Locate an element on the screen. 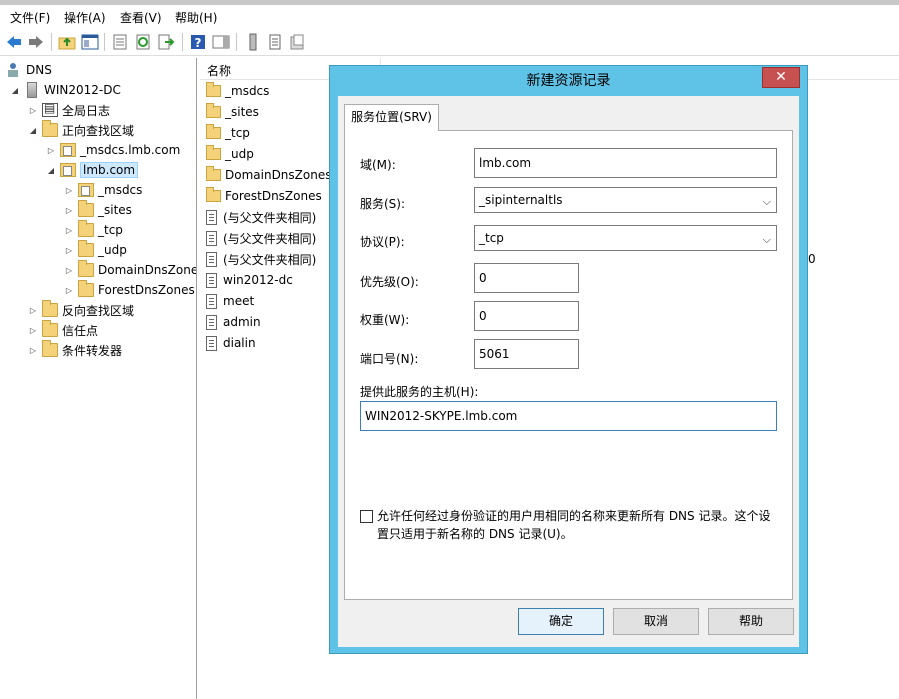 The height and width of the screenshot is (699, 899). tree-label: _msdcs.lmb.com is located at coordinates (130, 150).